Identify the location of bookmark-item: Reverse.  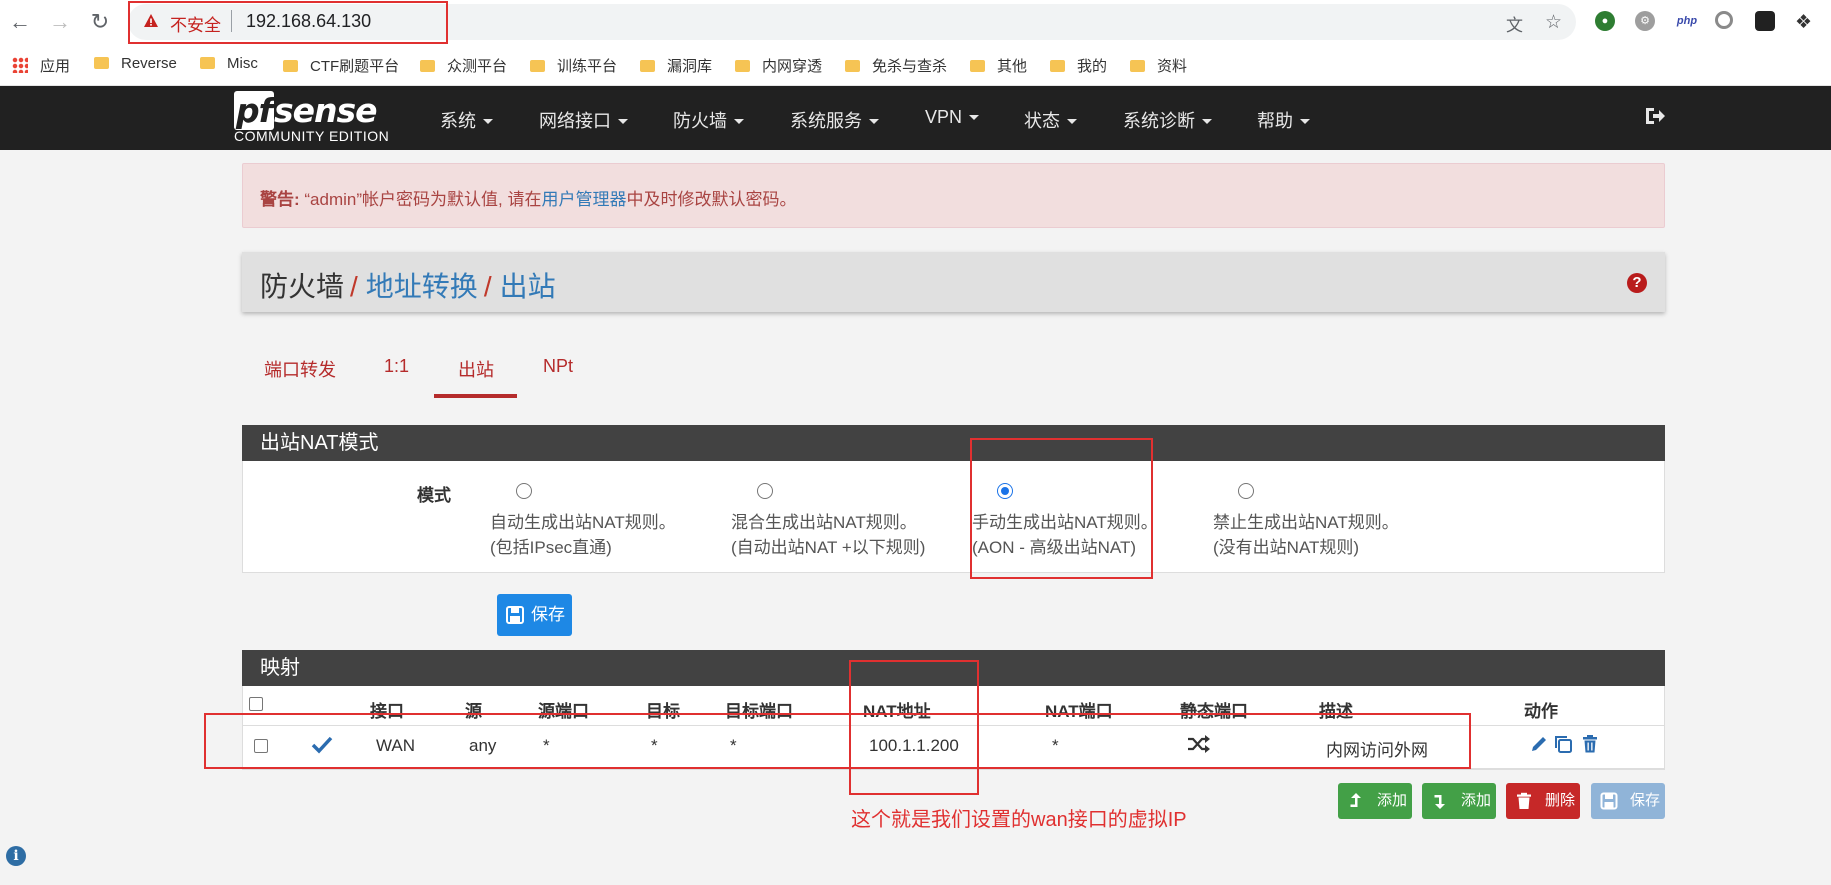
(135, 65).